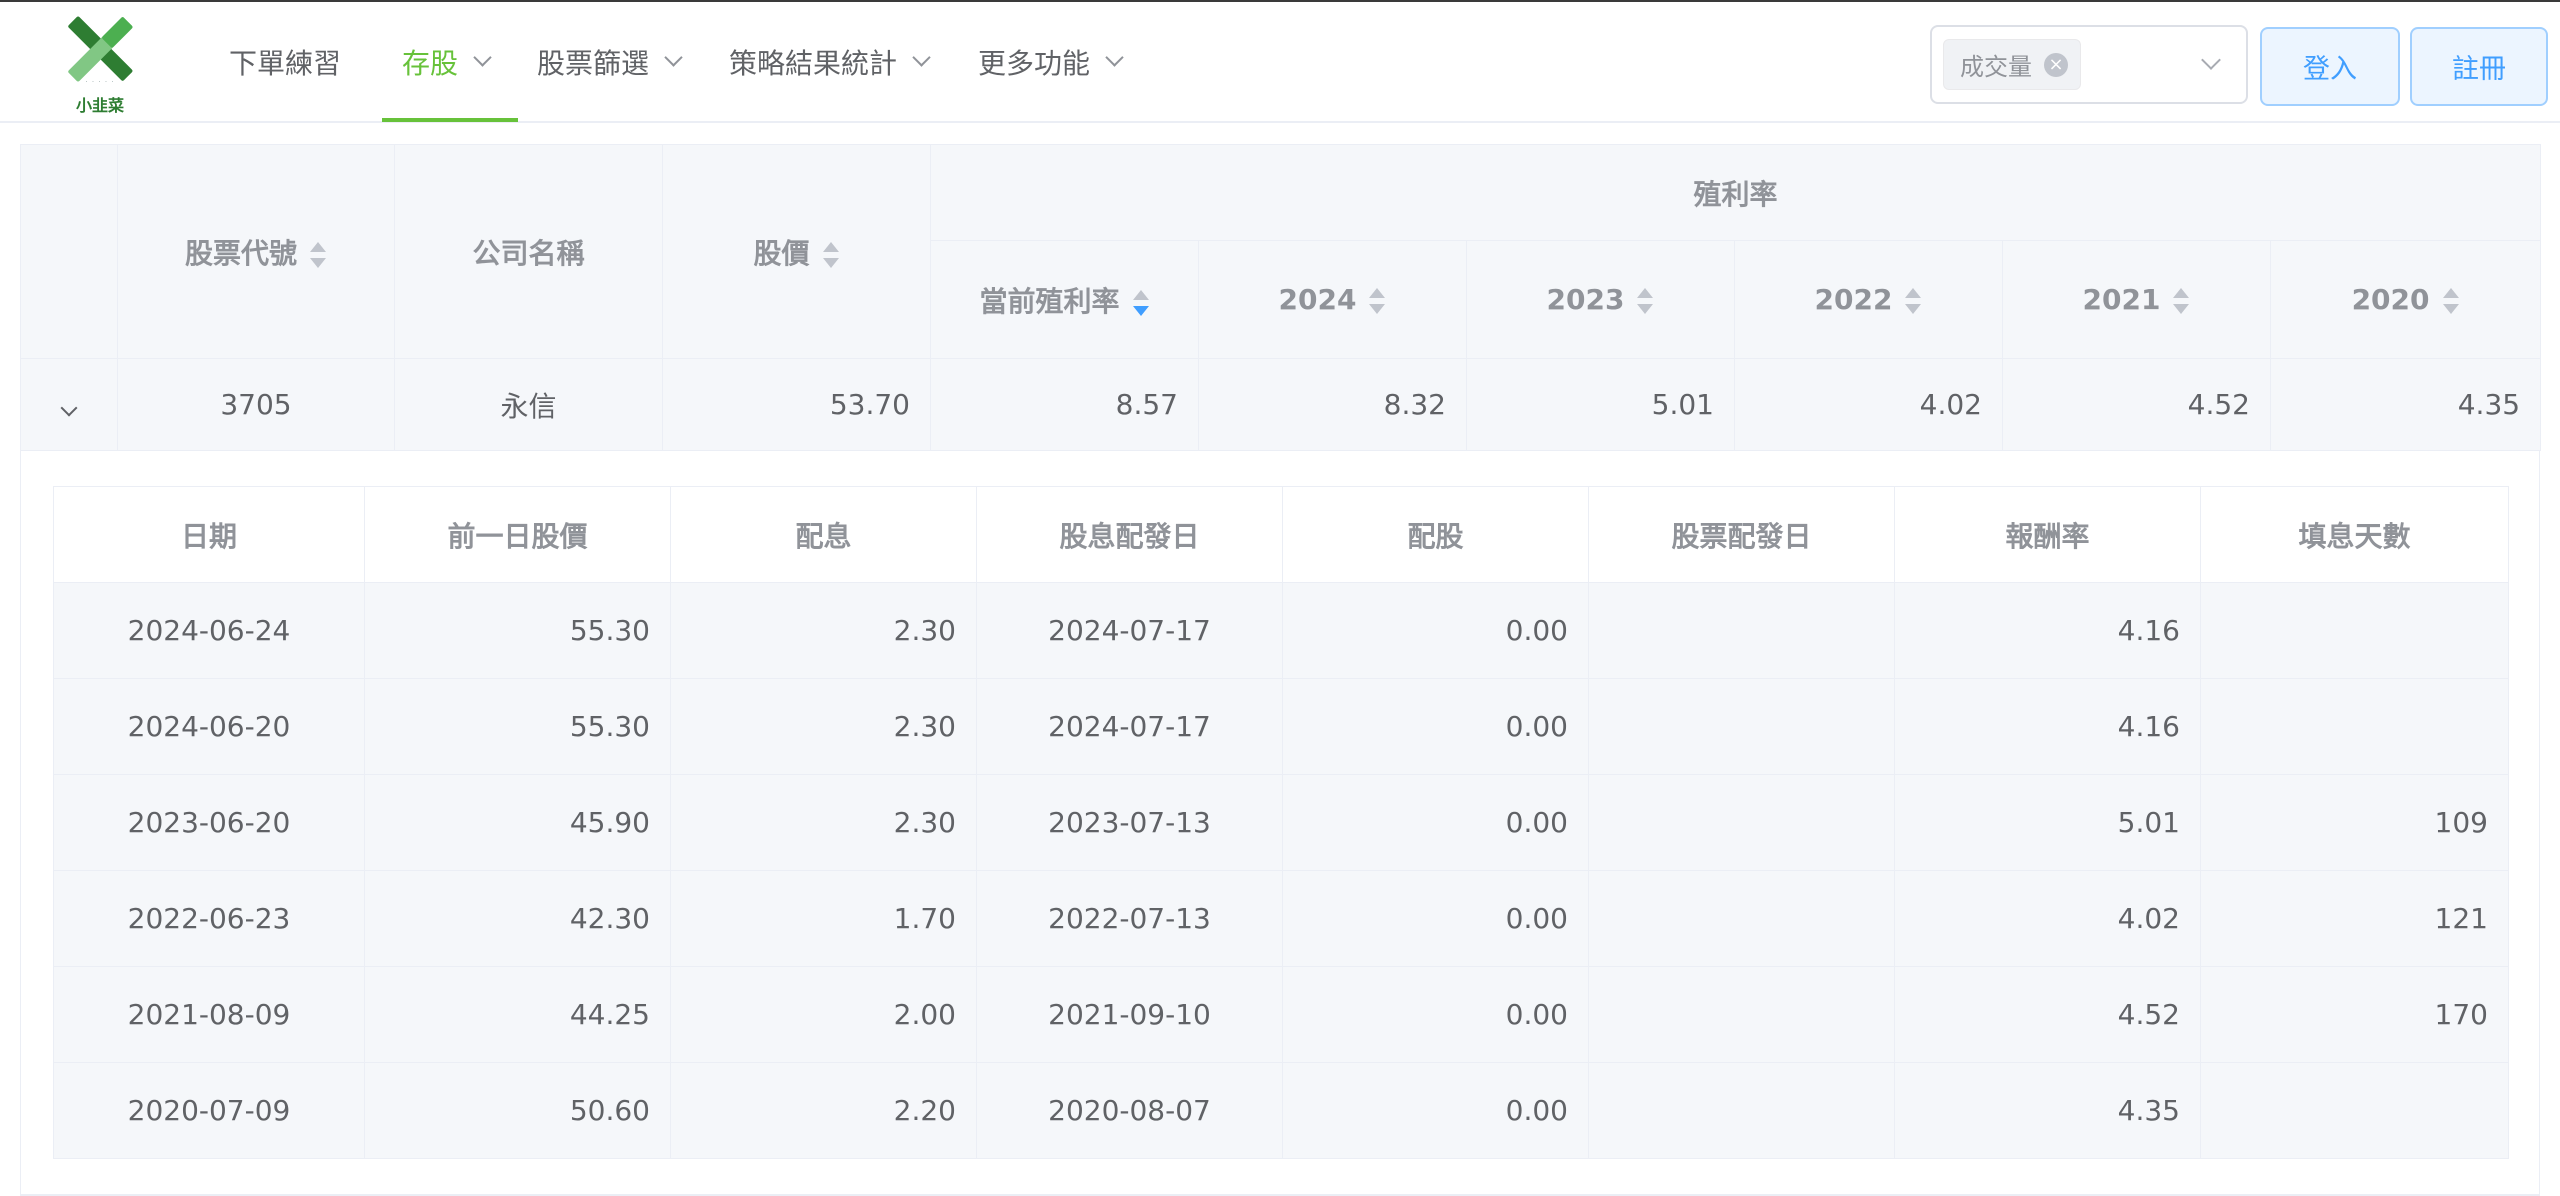 Image resolution: width=2560 pixels, height=1196 pixels. What do you see at coordinates (209, 534) in the screenshot?
I see `column-header-date: 日期` at bounding box center [209, 534].